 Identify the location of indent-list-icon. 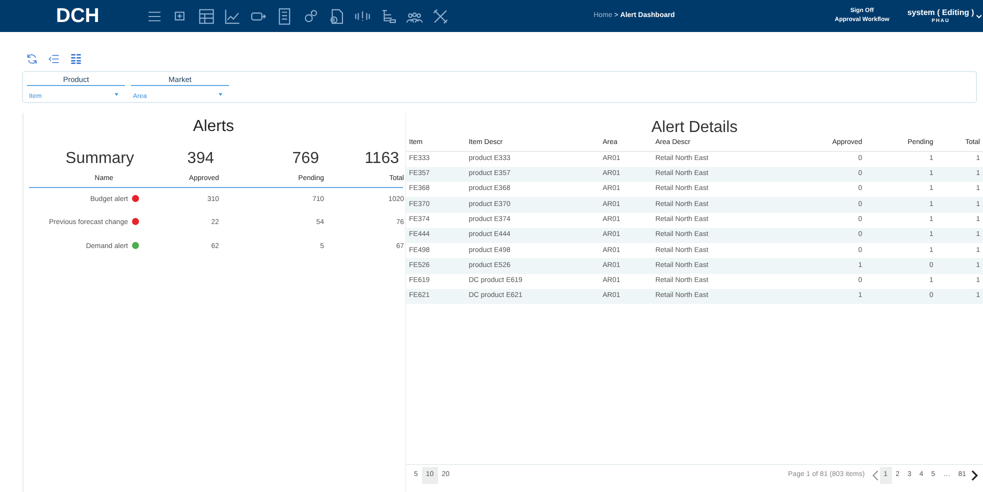
(54, 59).